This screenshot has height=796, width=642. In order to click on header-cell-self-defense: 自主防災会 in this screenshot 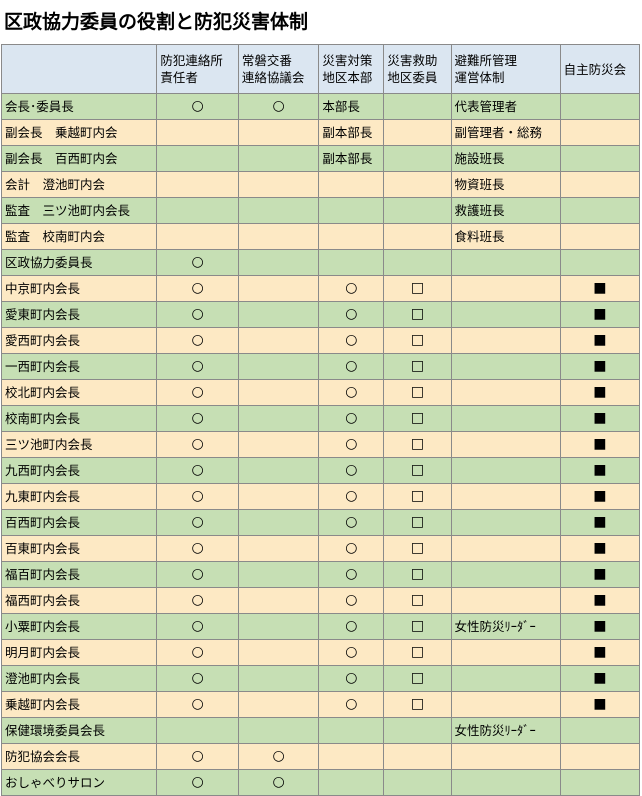, I will do `click(600, 69)`.